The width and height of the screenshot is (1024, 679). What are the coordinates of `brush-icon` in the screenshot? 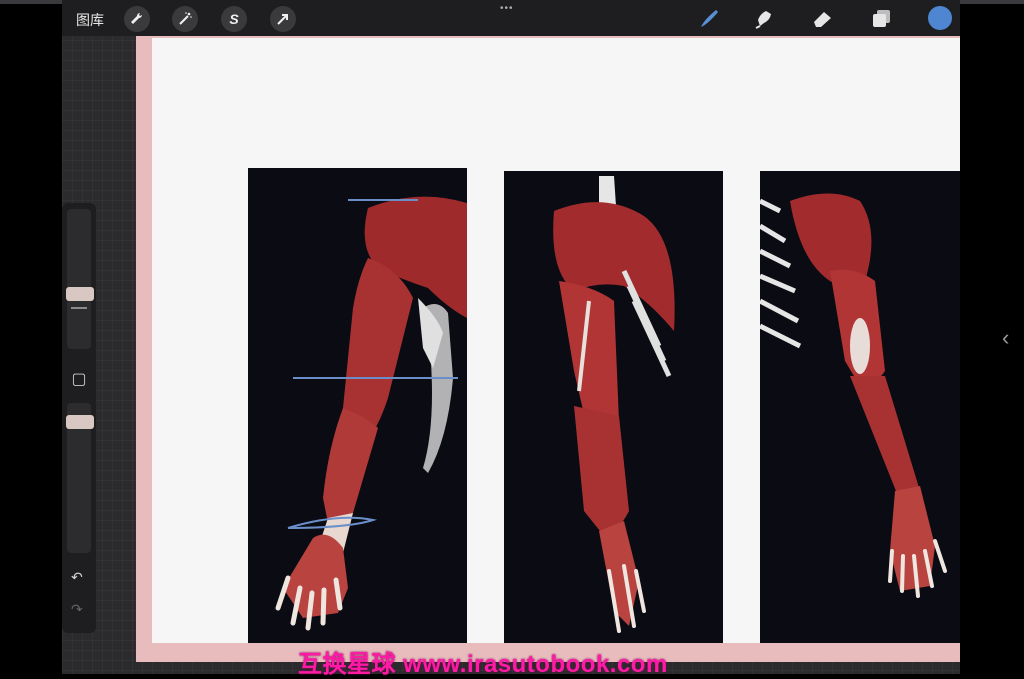 It's located at (709, 18).